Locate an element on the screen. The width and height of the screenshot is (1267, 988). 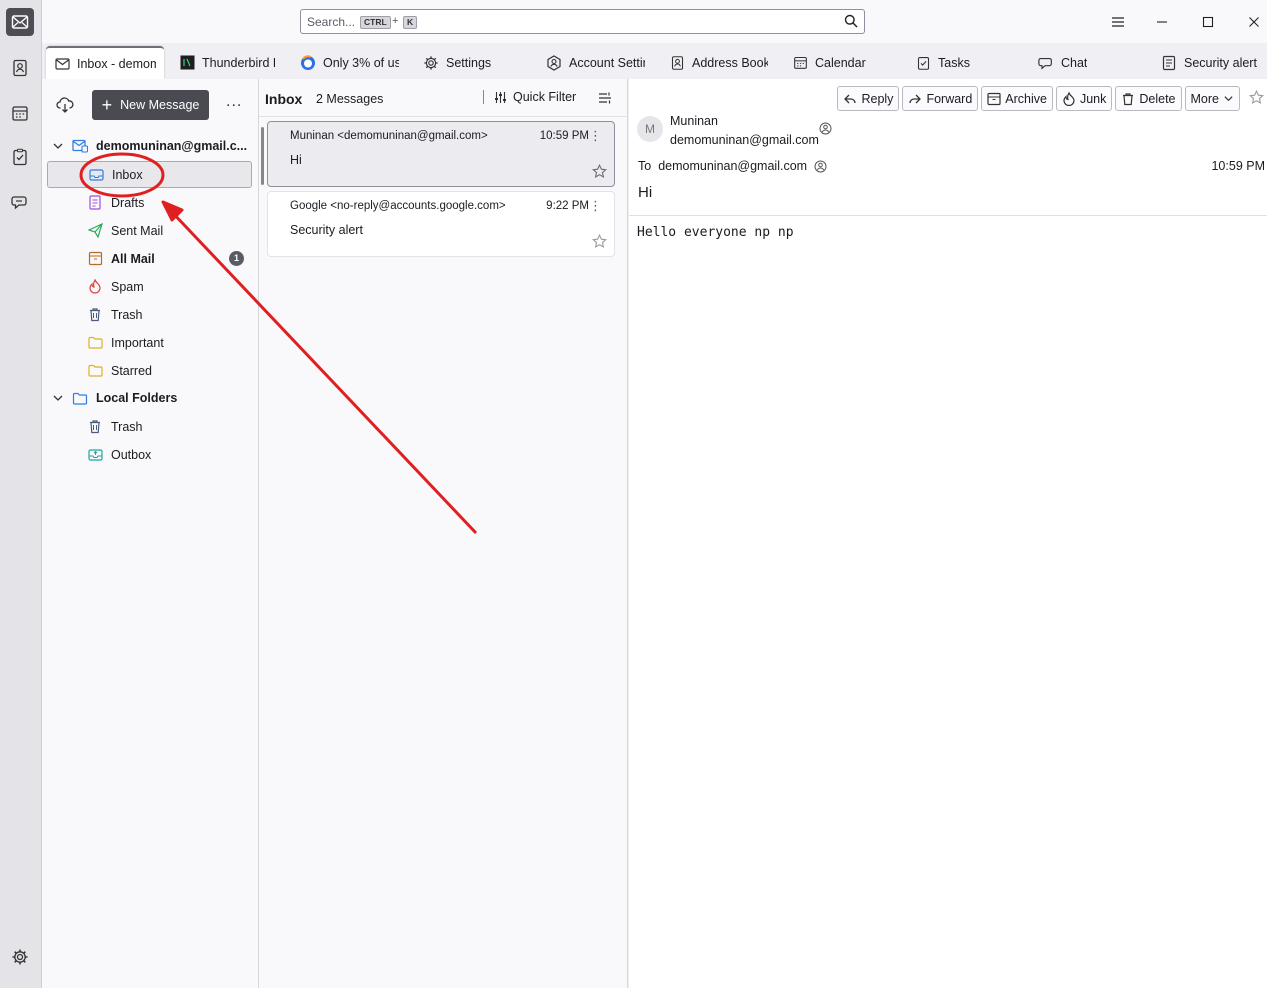
sent-icon is located at coordinates (95, 231).